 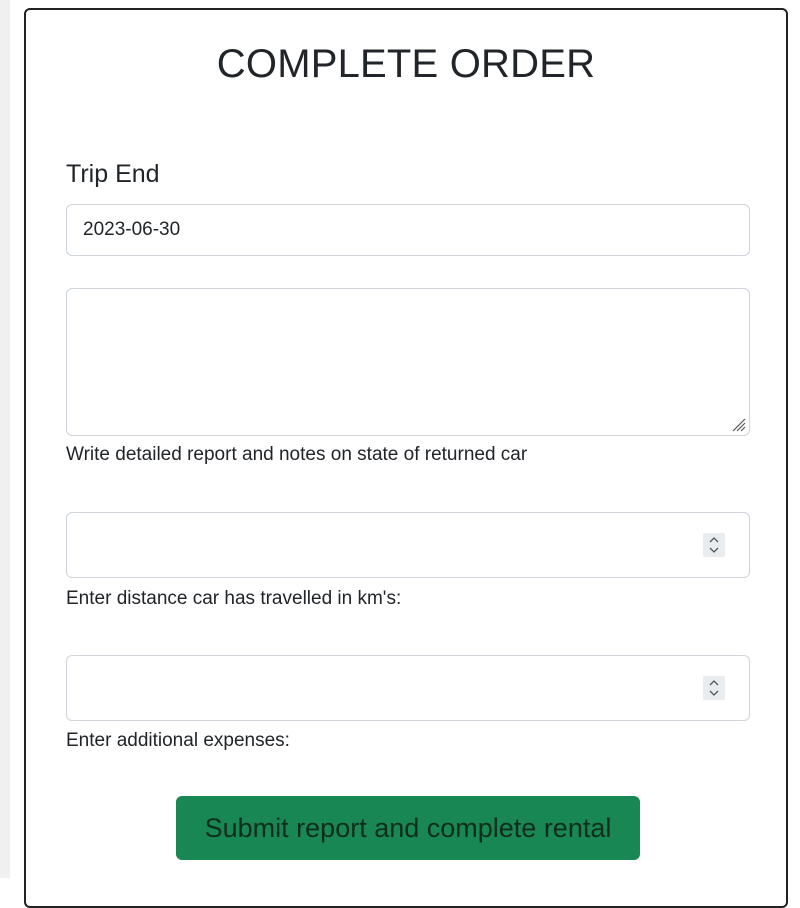 I want to click on left-gutter, so click(x=5, y=439).